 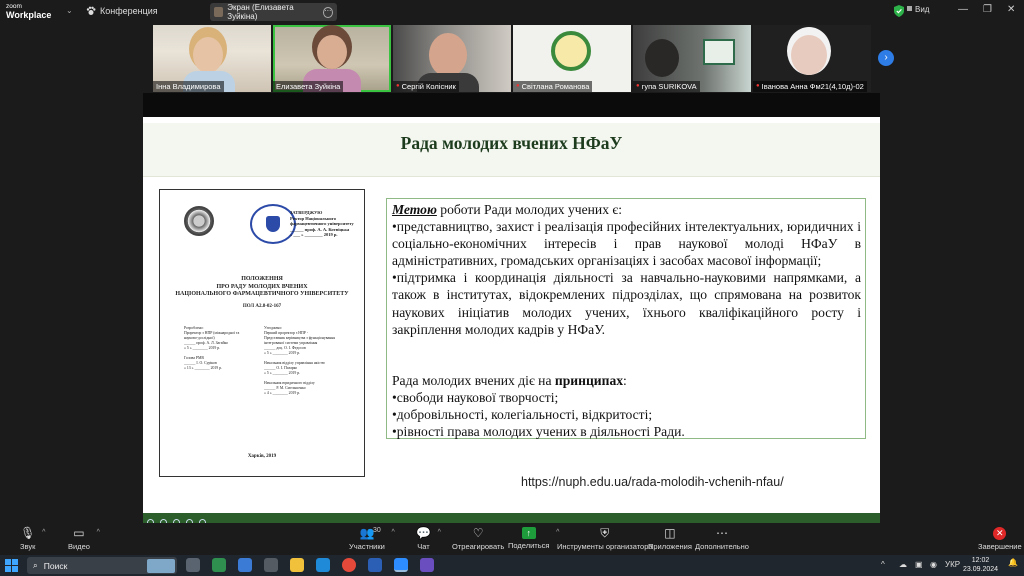 What do you see at coordinates (69, 10) in the screenshot?
I see `chevron-down-icon: ⌄` at bounding box center [69, 10].